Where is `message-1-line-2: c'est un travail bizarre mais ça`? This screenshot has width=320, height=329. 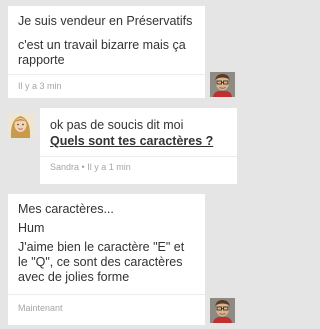 message-1-line-2: c'est un travail bizarre mais ça is located at coordinates (102, 45).